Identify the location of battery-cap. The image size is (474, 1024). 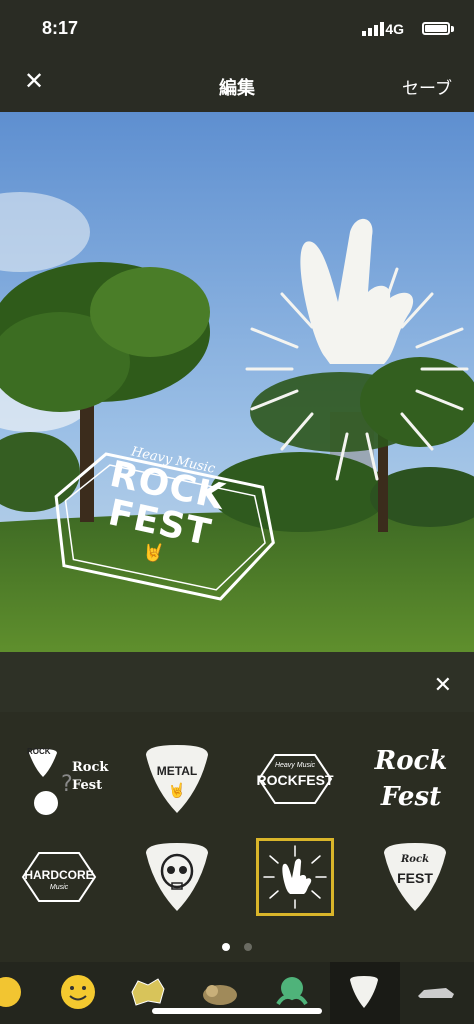
(452, 29).